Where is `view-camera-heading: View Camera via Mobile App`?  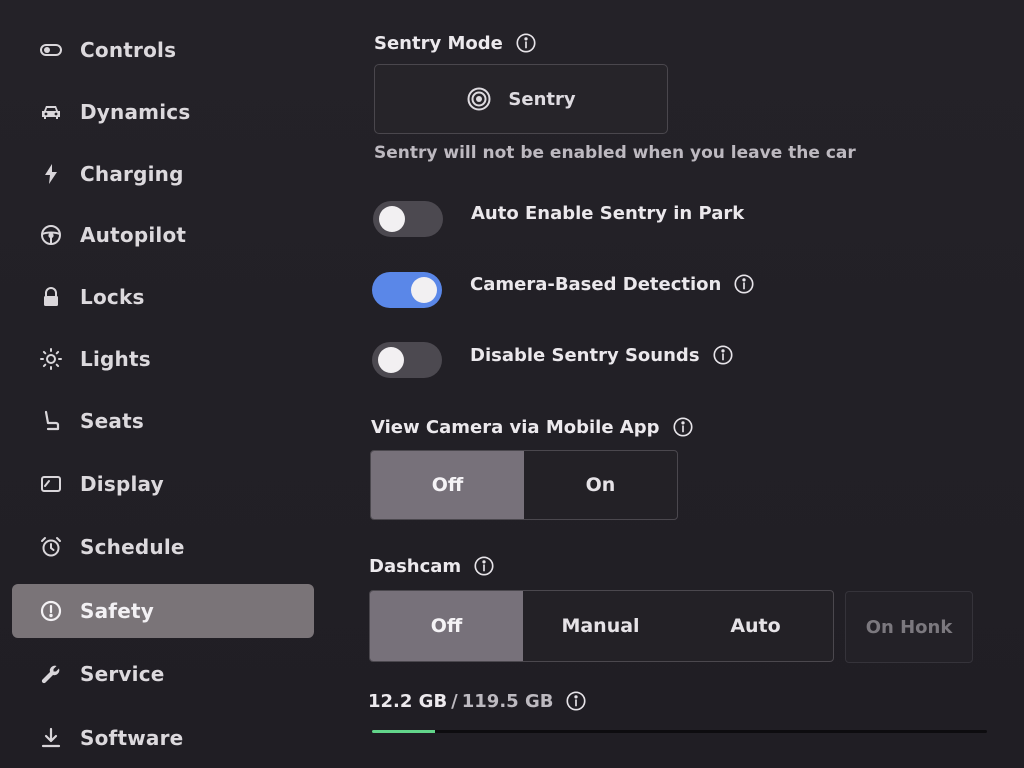
view-camera-heading: View Camera via Mobile App is located at coordinates (532, 427).